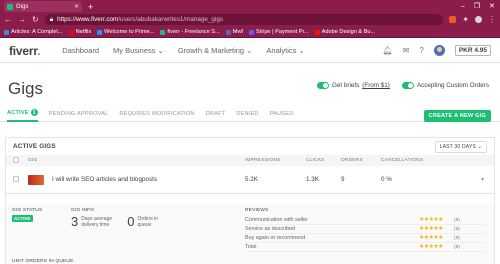  I want to click on tab-paused: PAUSED, so click(282, 114).